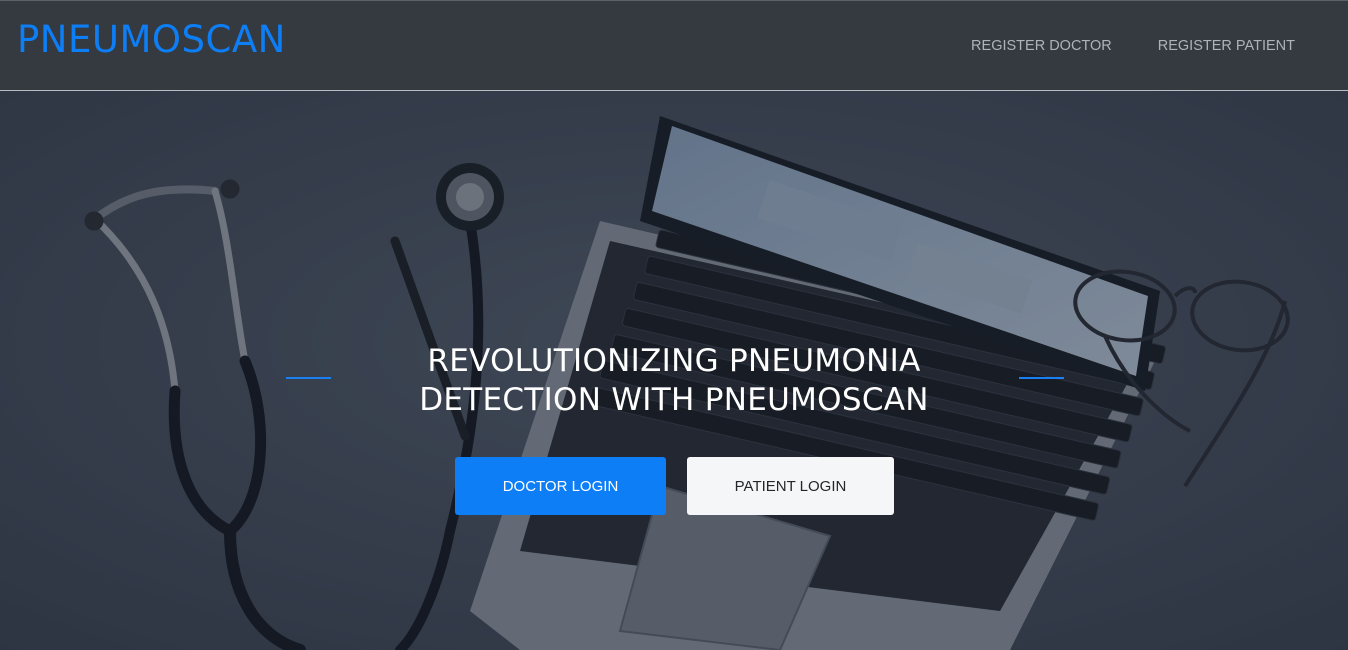 This screenshot has width=1348, height=650. Describe the element at coordinates (674, 400) in the screenshot. I see `hero-headline-line-2: DETECTION WITH PNEUMOSCAN` at that location.